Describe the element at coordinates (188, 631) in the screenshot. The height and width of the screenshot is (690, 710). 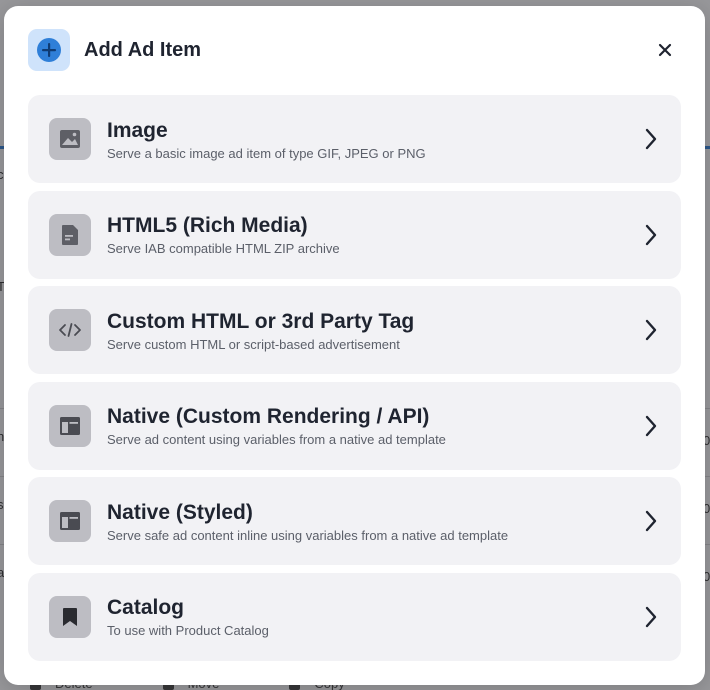
I see `option-description: To use with Product Catalog` at that location.